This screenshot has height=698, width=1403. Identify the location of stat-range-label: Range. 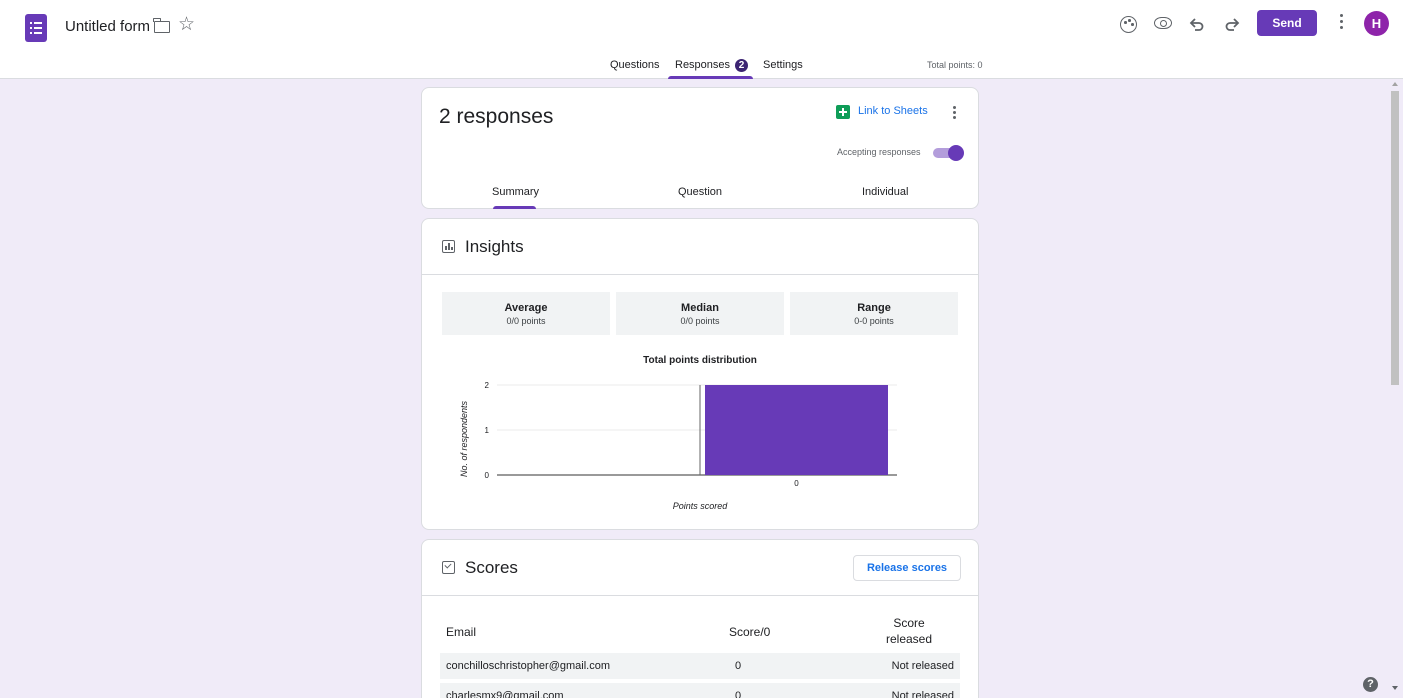
(874, 308).